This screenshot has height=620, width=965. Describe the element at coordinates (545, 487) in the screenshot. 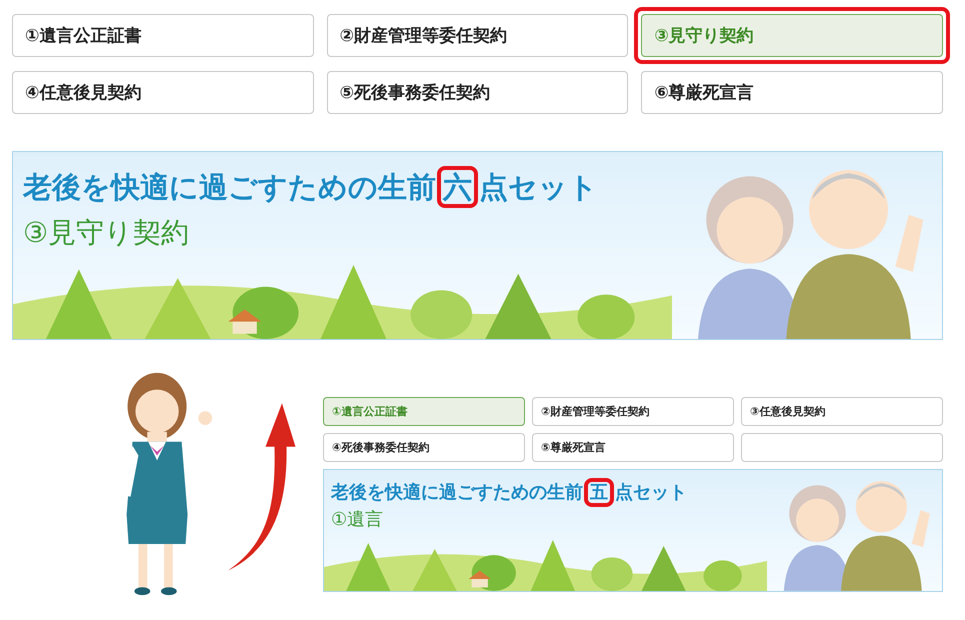

I see `banner-title: 老後を快適に過ごすための生前 五 点セット` at that location.